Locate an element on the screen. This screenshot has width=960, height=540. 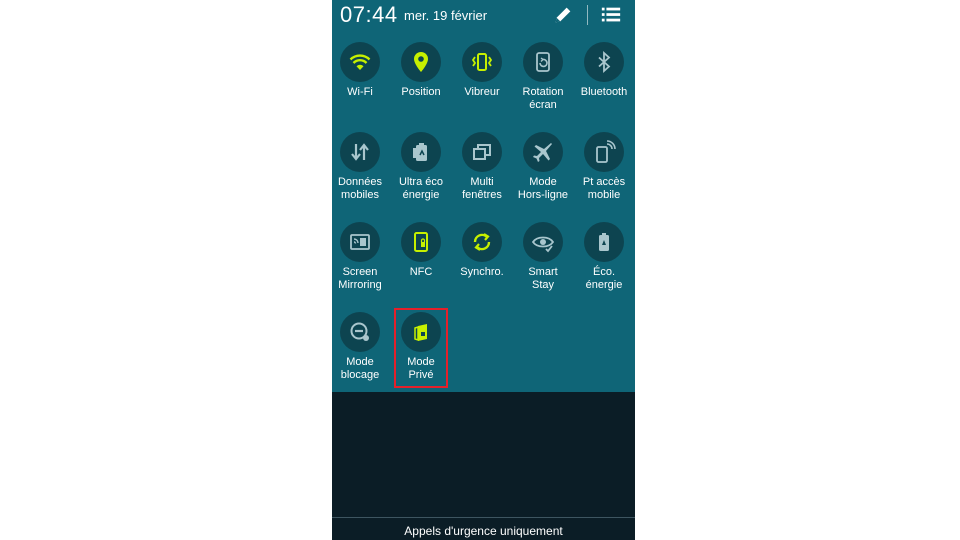
tile-label: Mode blocage is located at coordinates (360, 368).